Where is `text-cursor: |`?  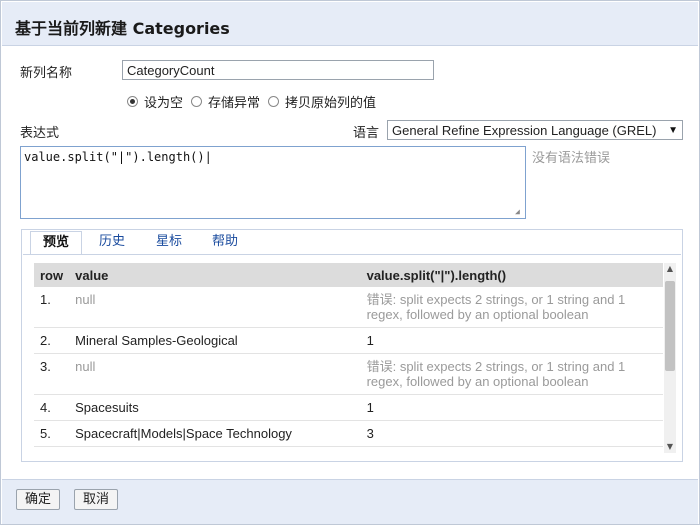
text-cursor: | is located at coordinates (208, 157).